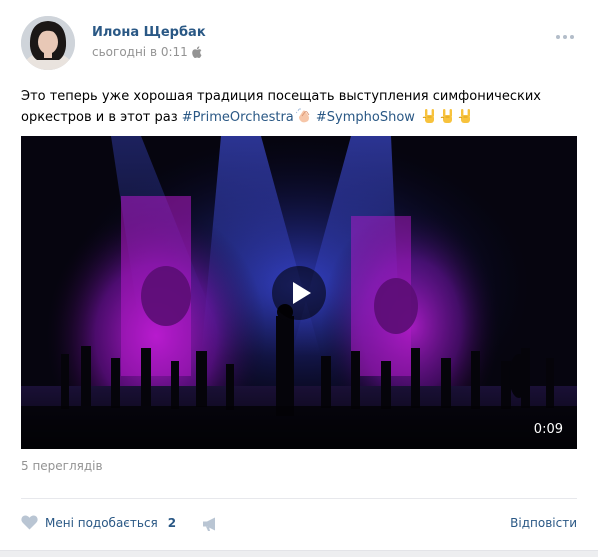  I want to click on play-icon, so click(302, 293).